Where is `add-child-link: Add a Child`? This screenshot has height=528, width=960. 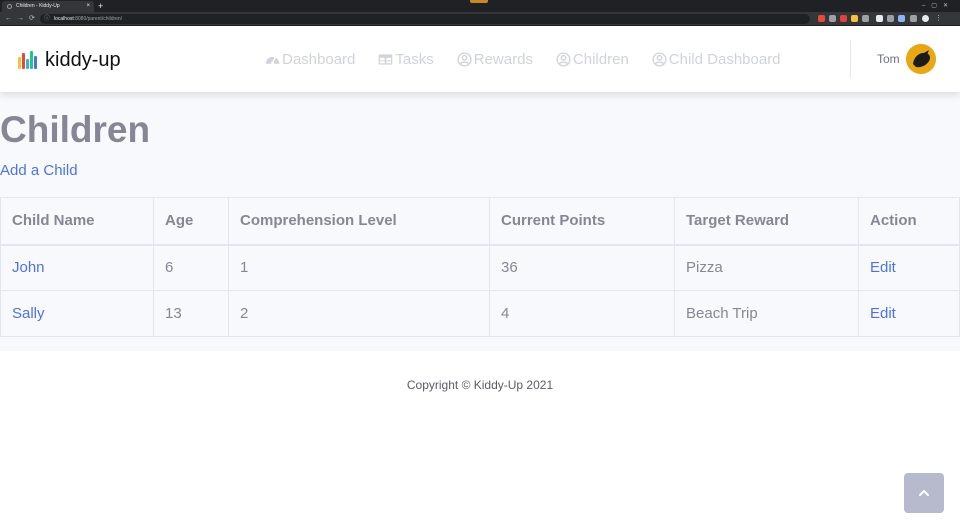 add-child-link: Add a Child is located at coordinates (39, 170).